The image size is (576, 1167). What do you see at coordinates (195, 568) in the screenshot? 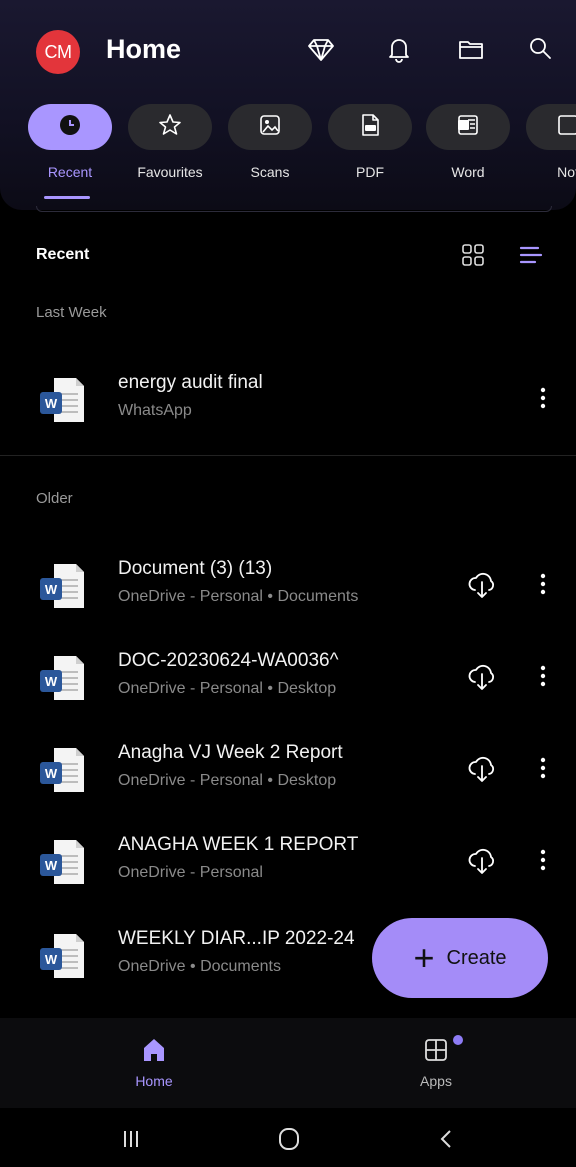
I see `file-name: Document (3) (13)` at bounding box center [195, 568].